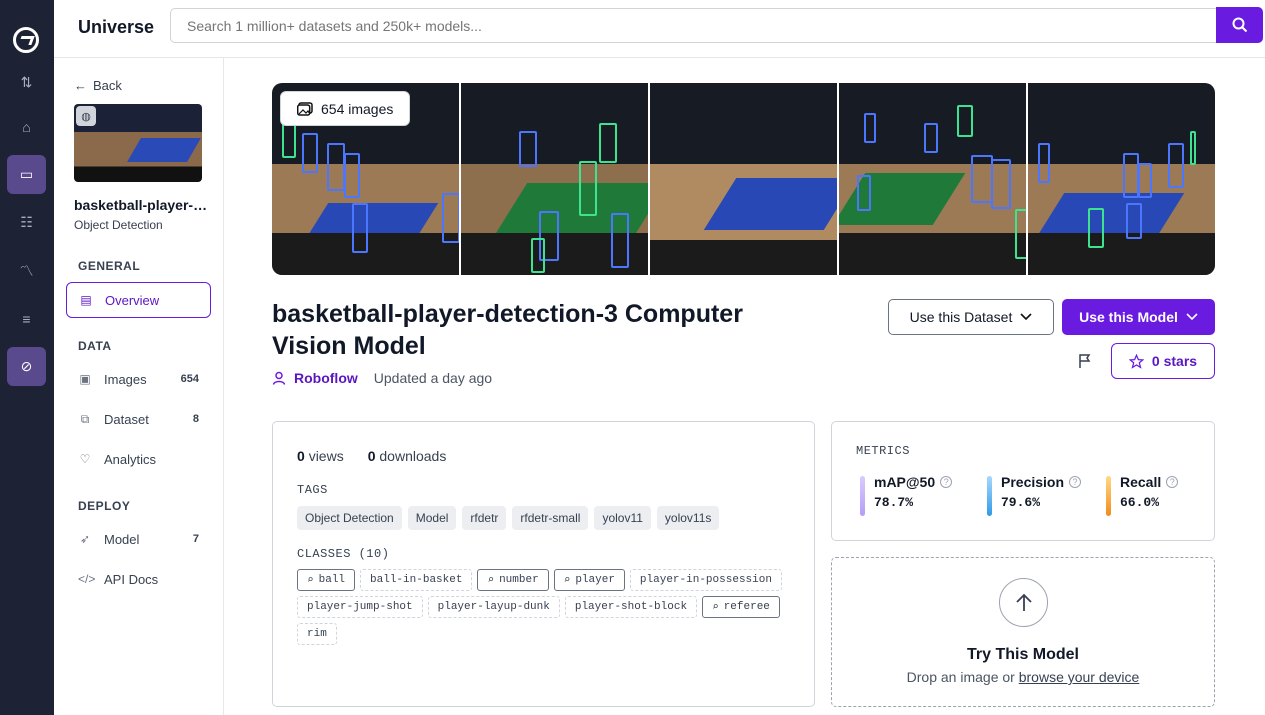  I want to click on dataset-count: 8, so click(195, 419).